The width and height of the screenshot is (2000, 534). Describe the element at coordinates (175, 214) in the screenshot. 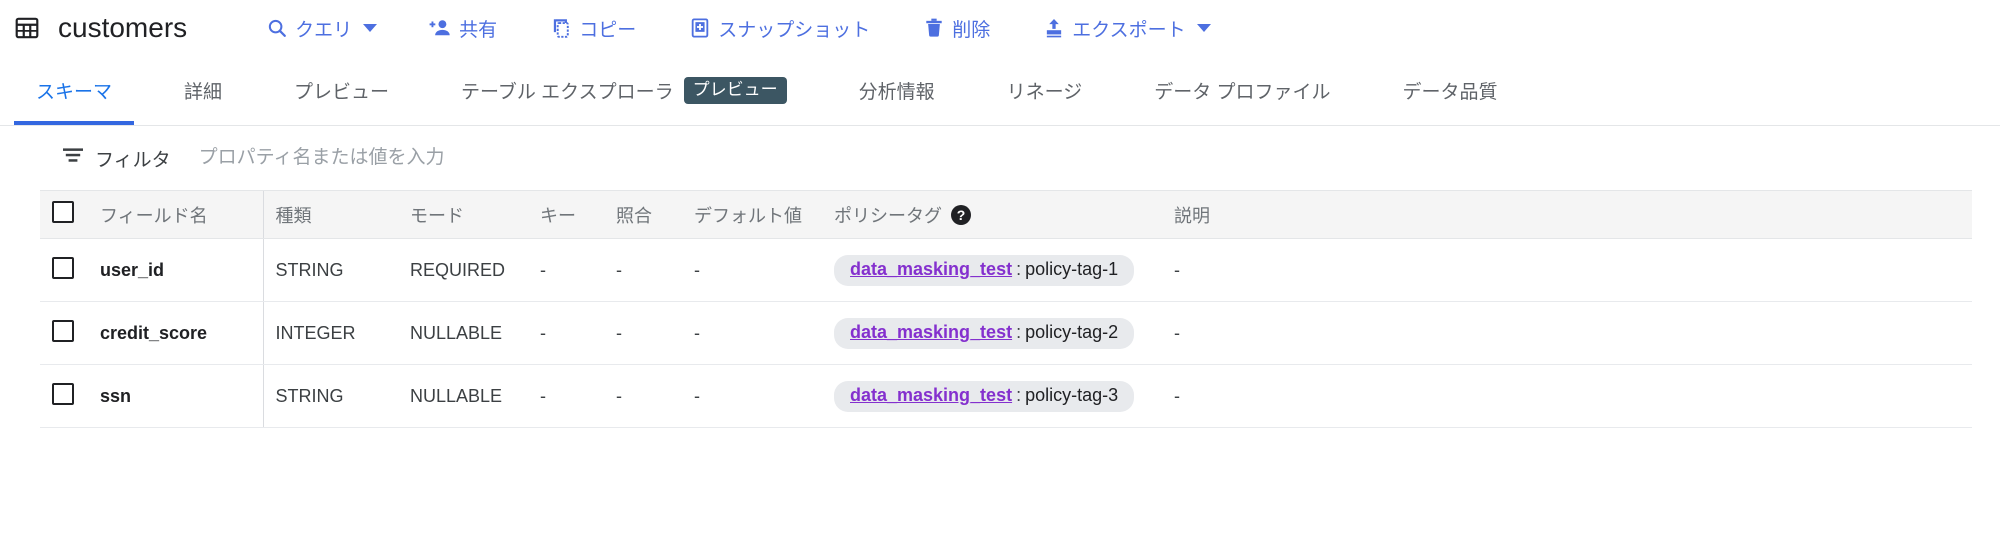

I see `column-header-field-name: フィールド名` at that location.